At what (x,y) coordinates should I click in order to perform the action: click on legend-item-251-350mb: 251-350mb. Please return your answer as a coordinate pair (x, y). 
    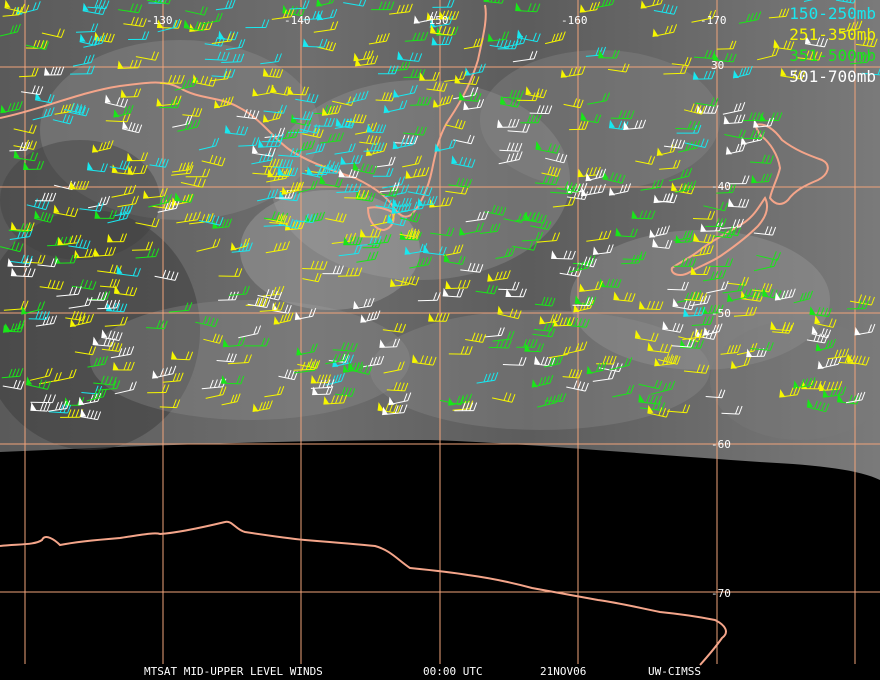
    Looking at the image, I should click on (832, 34).